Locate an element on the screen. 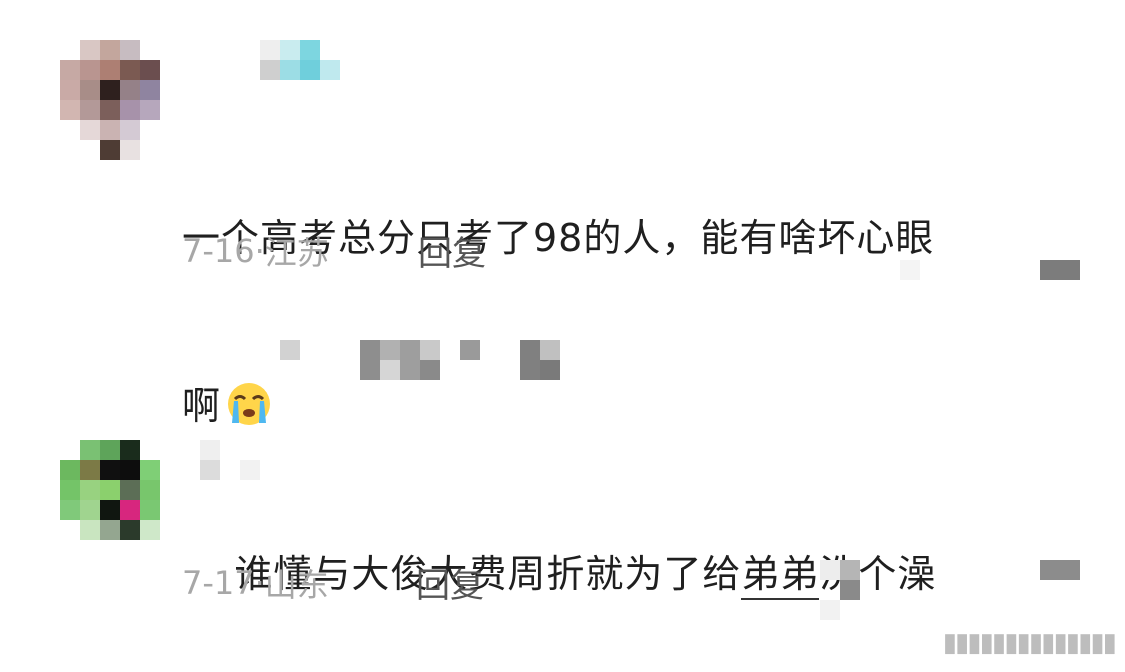 Image resolution: width=1125 pixels, height=672 pixels. comment-location: 江苏 is located at coordinates (296, 253).